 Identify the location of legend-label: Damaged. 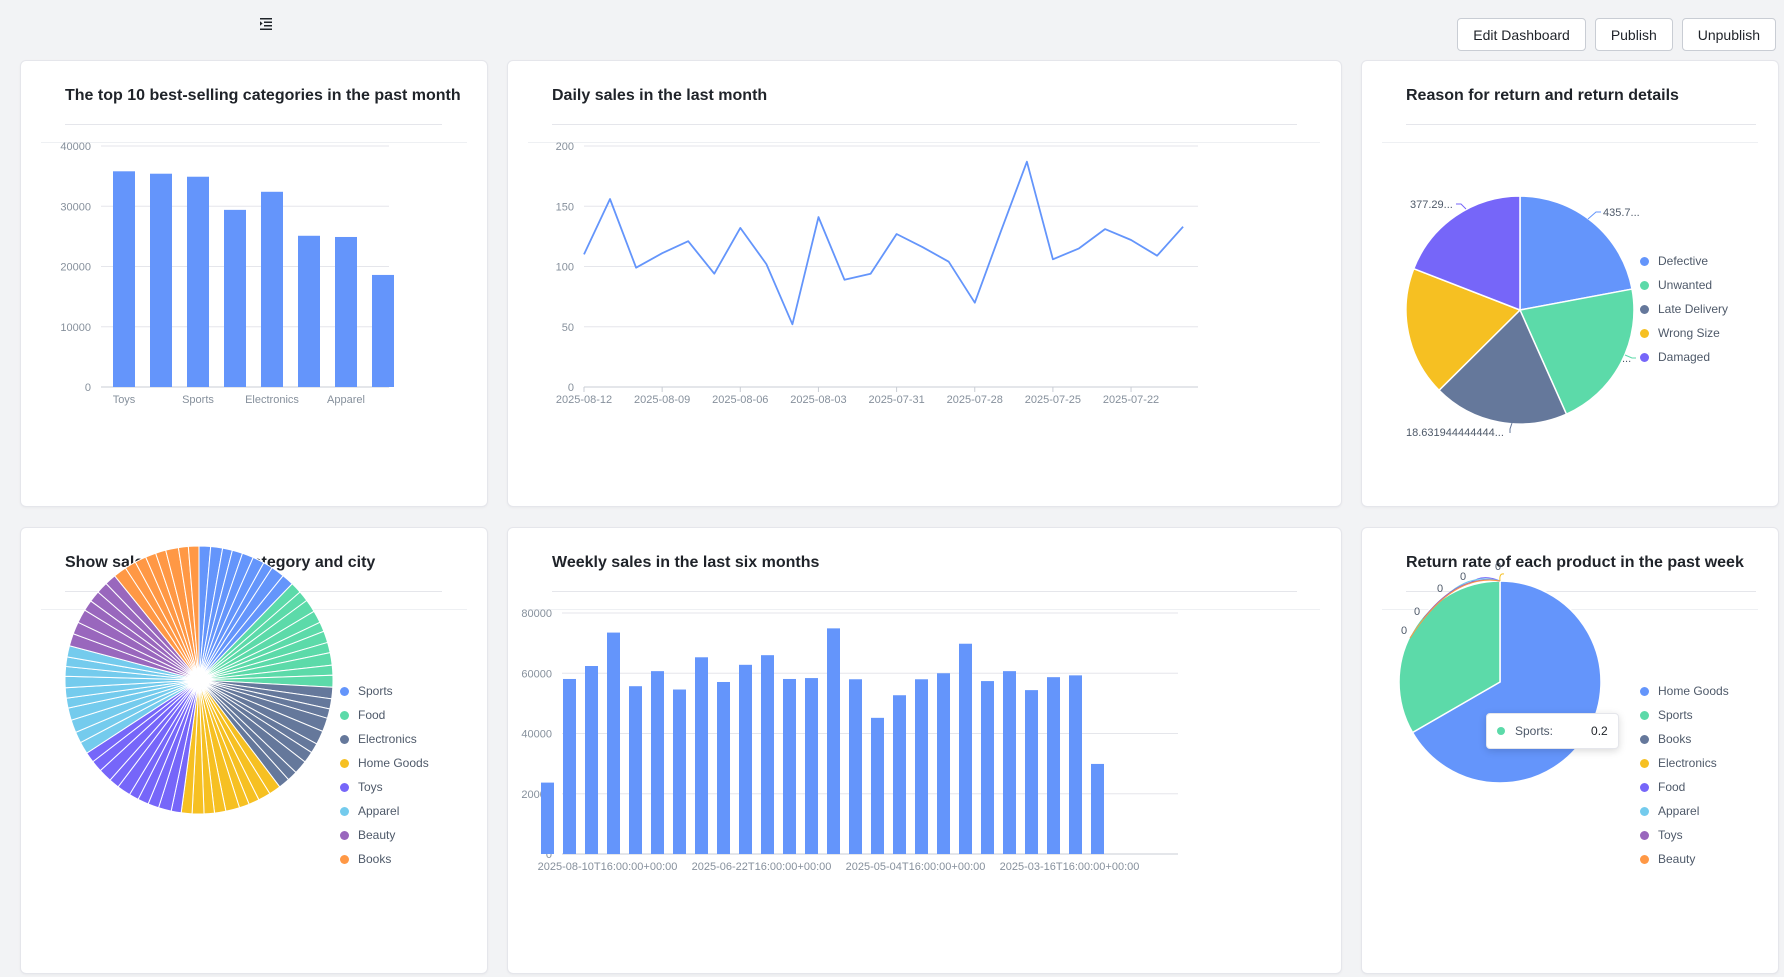
(1684, 357).